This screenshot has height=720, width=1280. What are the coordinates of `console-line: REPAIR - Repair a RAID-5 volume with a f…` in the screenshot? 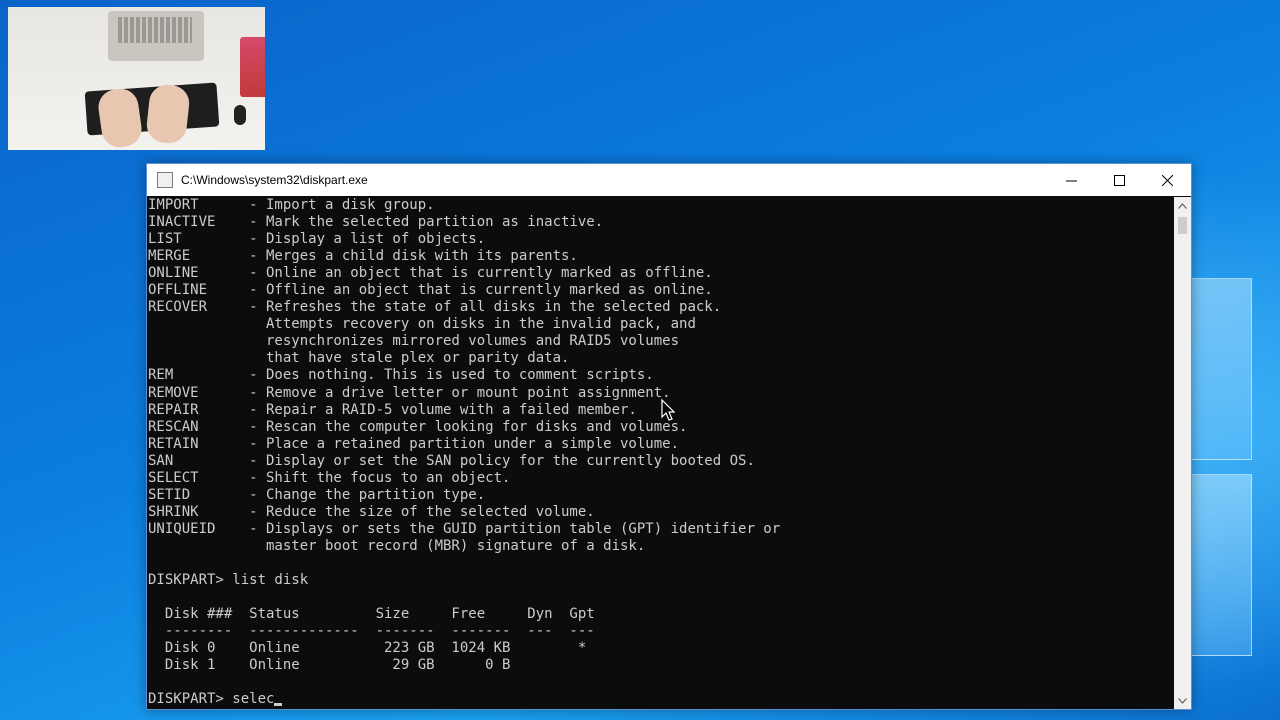 It's located at (392, 409).